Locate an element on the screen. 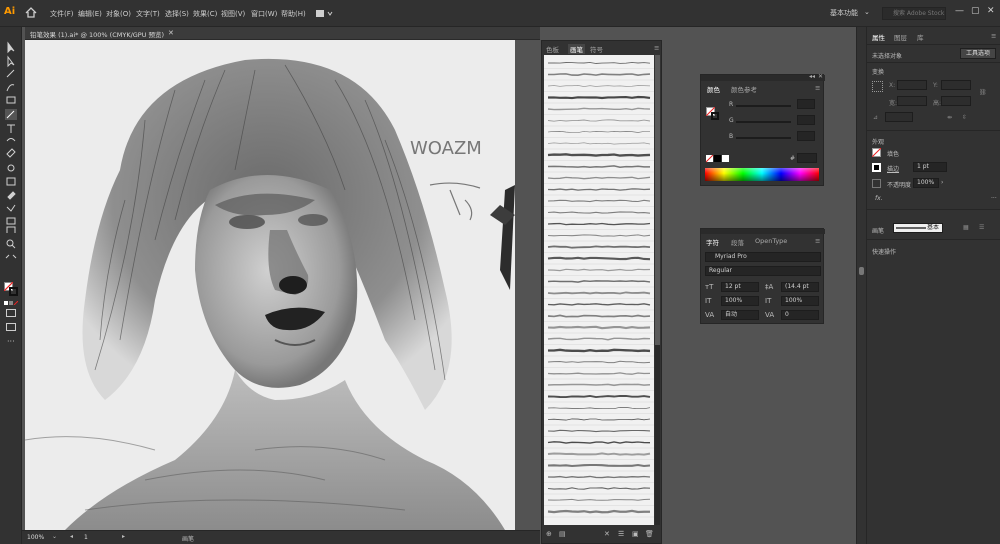 This screenshot has width=1000, height=544. close-button: ✕ is located at coordinates (991, 11).